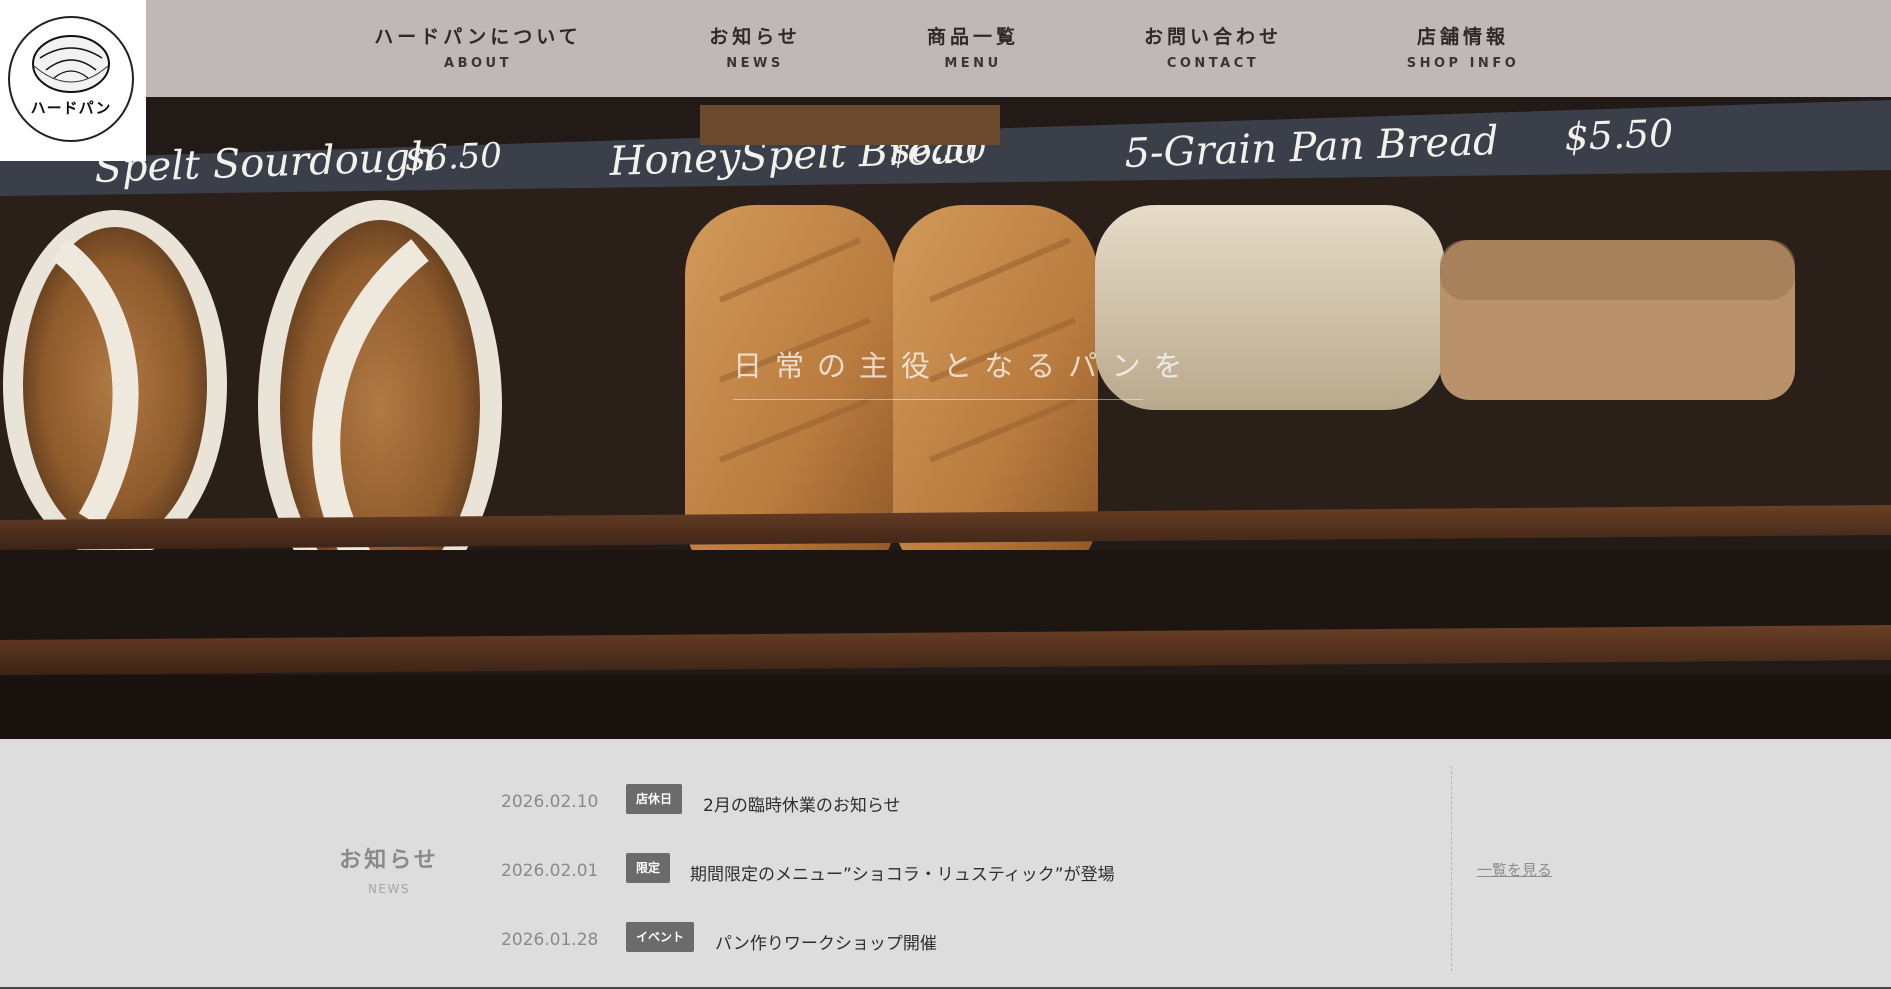  I want to click on news-date: 2026.02.10, so click(550, 802).